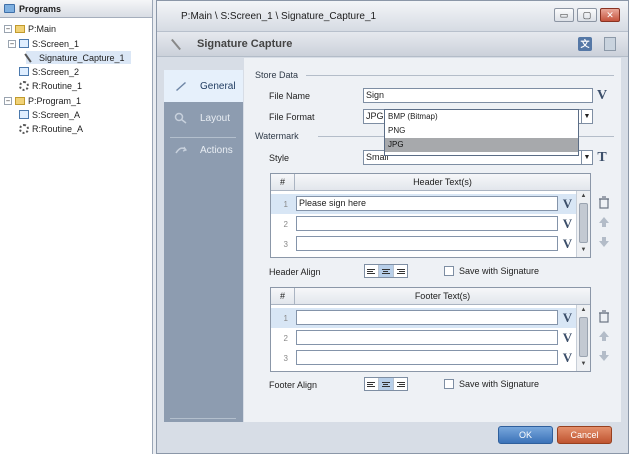 The width and height of the screenshot is (629, 454). What do you see at coordinates (181, 150) in the screenshot?
I see `actions-icon` at bounding box center [181, 150].